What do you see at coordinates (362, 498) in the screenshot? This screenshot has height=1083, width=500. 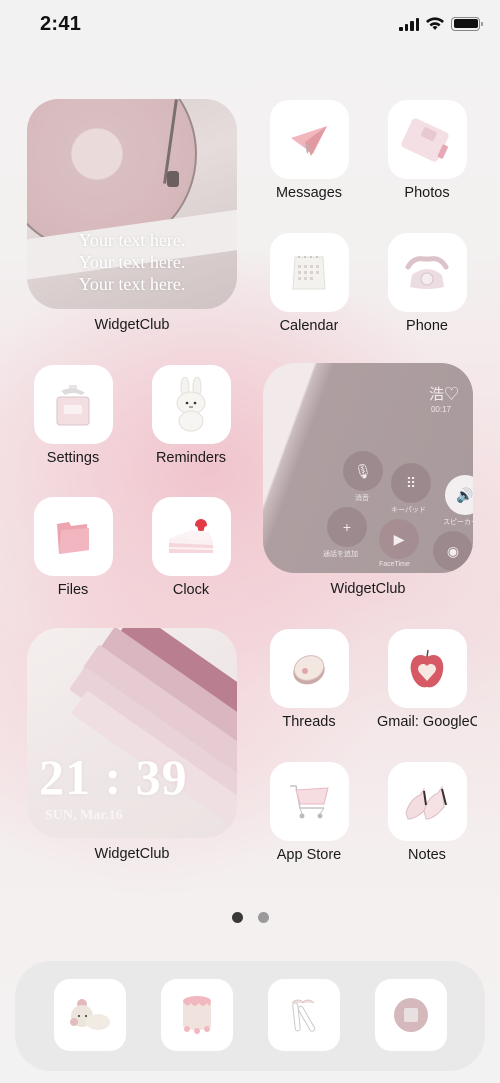 I see `mute-label: 消音` at bounding box center [362, 498].